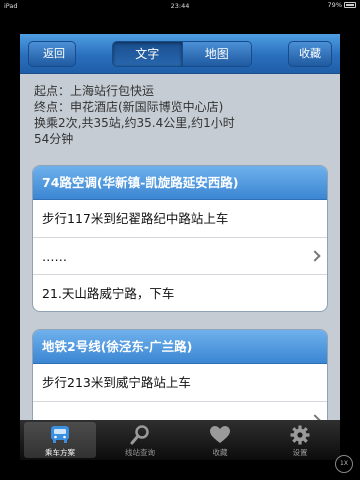 The height and width of the screenshot is (480, 360). I want to click on route-step: 步行213米到威宁路站上车, so click(180, 382).